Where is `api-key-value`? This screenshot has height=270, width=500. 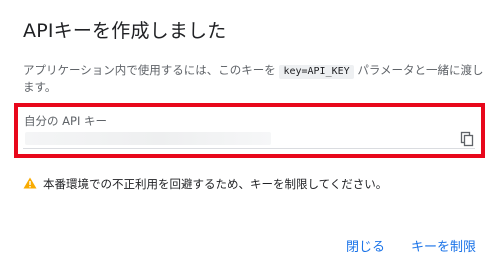
api-key-value is located at coordinates (148, 138).